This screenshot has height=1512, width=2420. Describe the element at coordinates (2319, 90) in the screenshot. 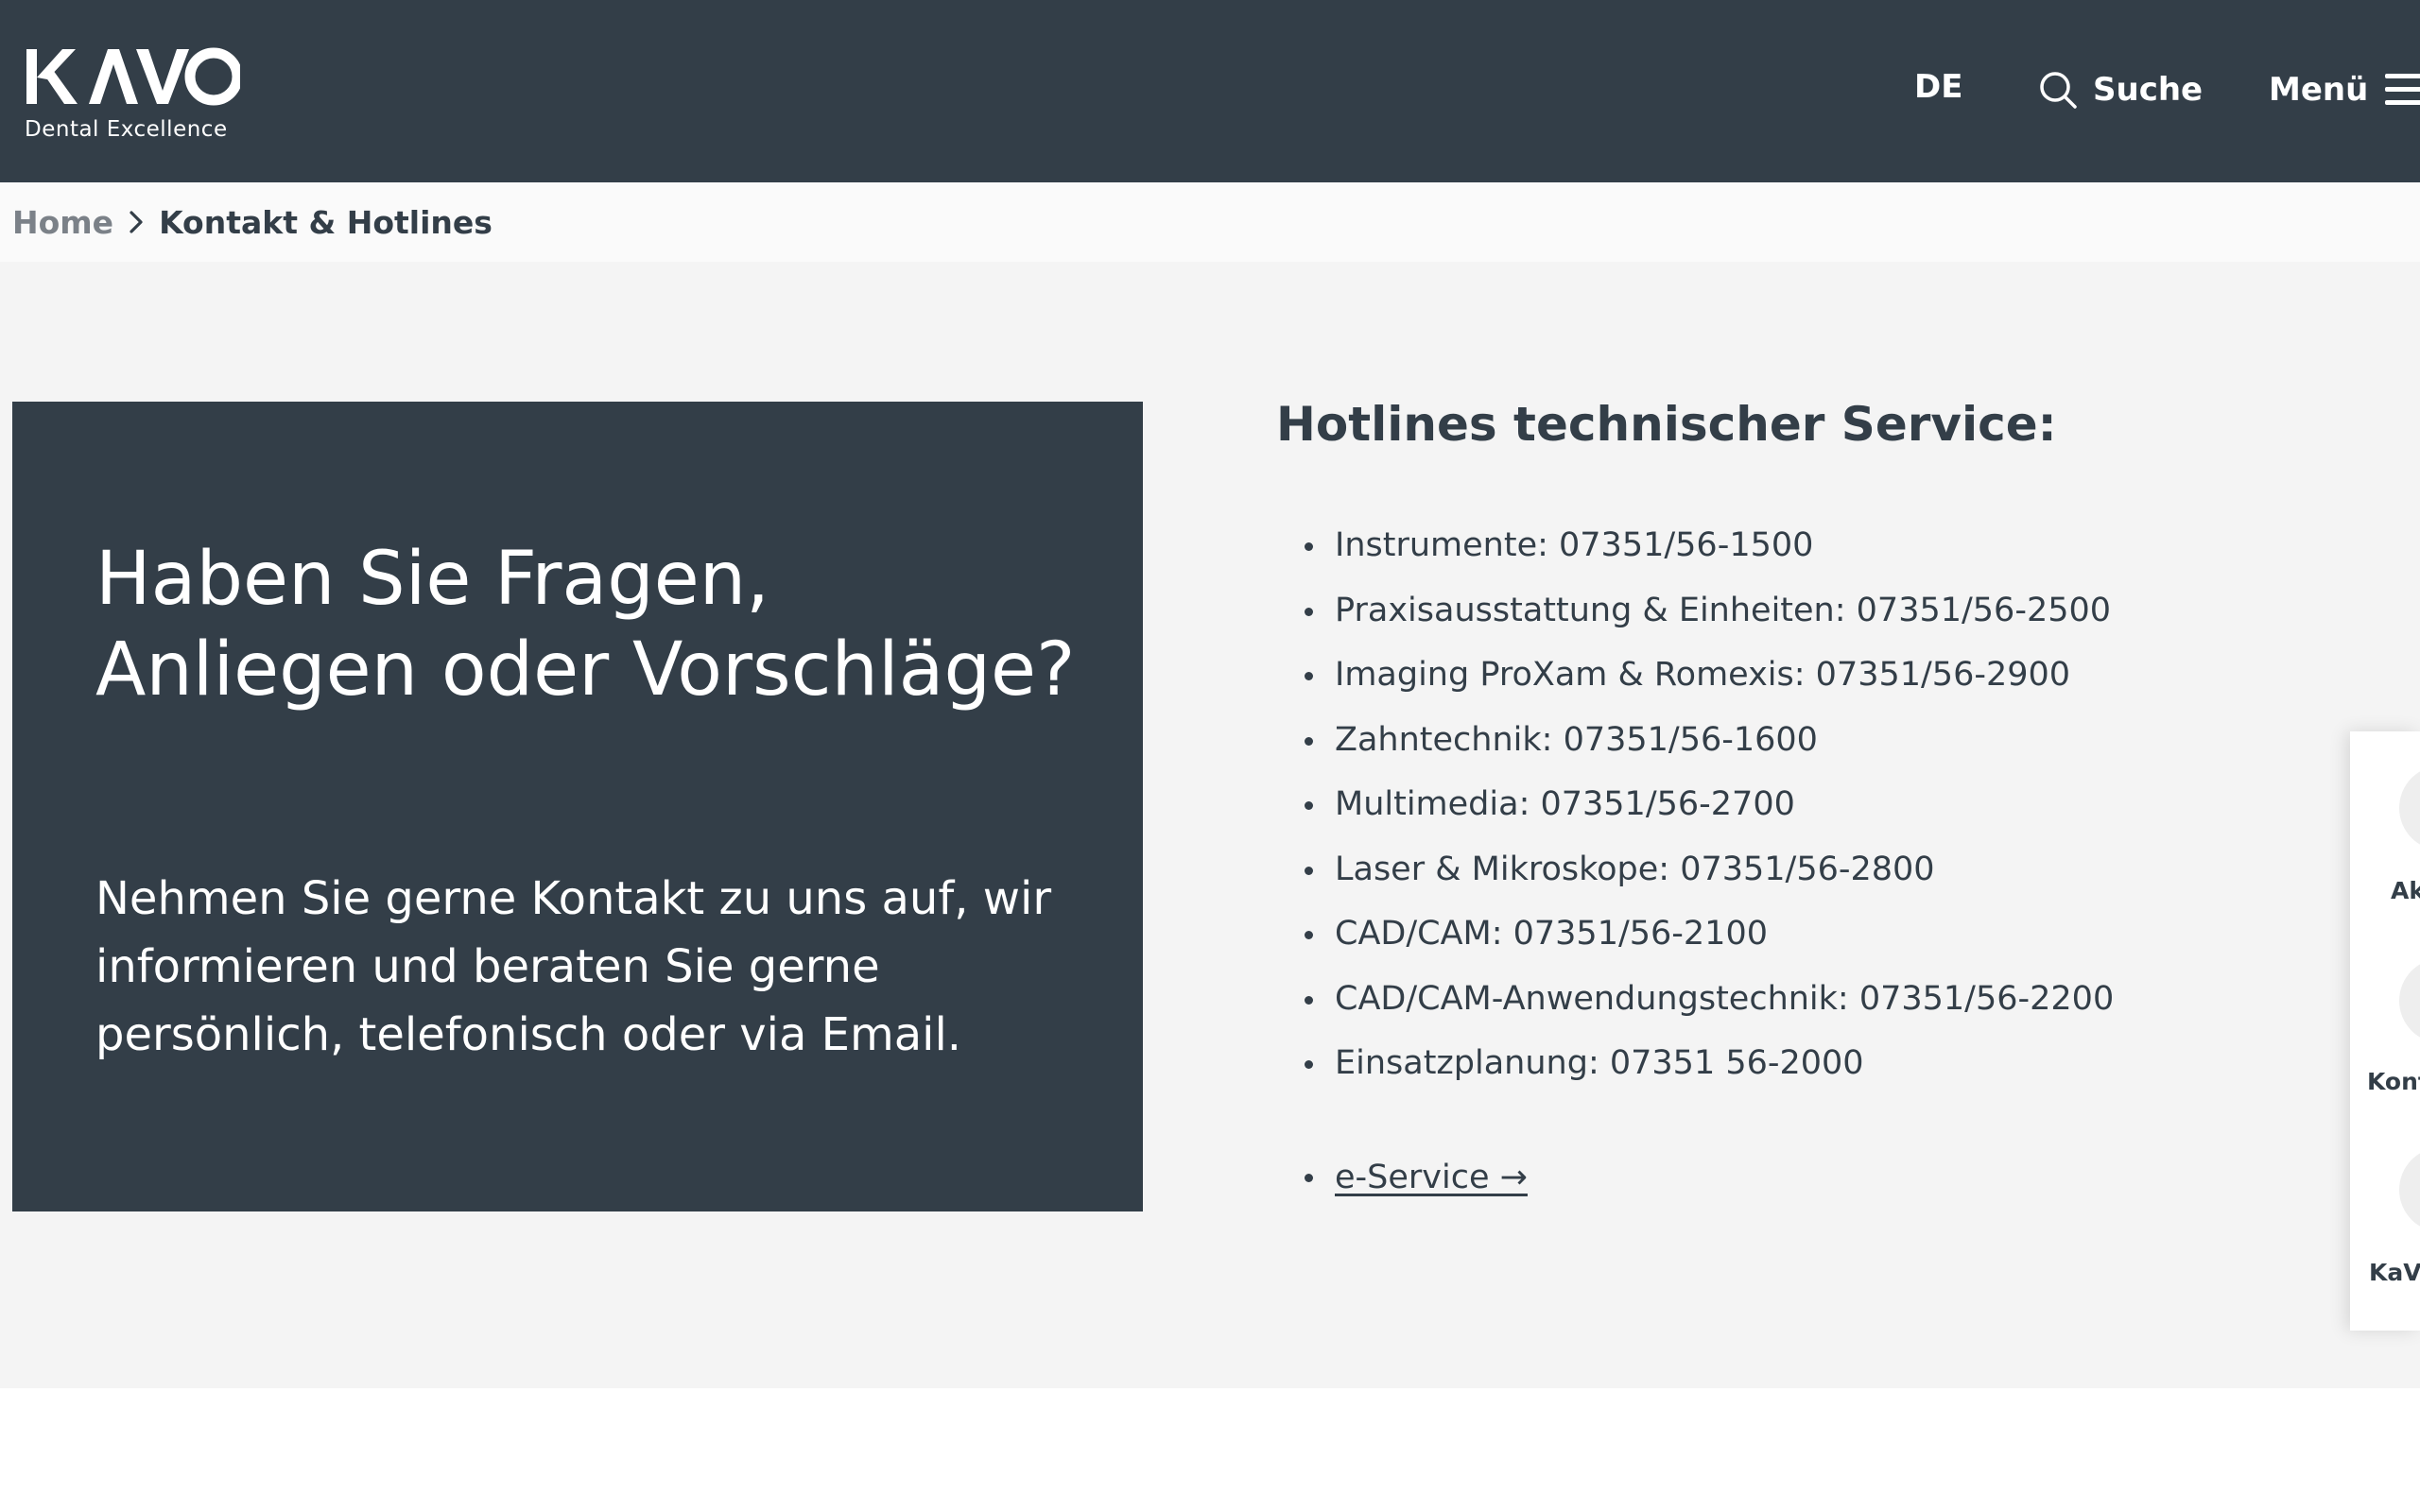

I see `menu-label: Menü` at that location.